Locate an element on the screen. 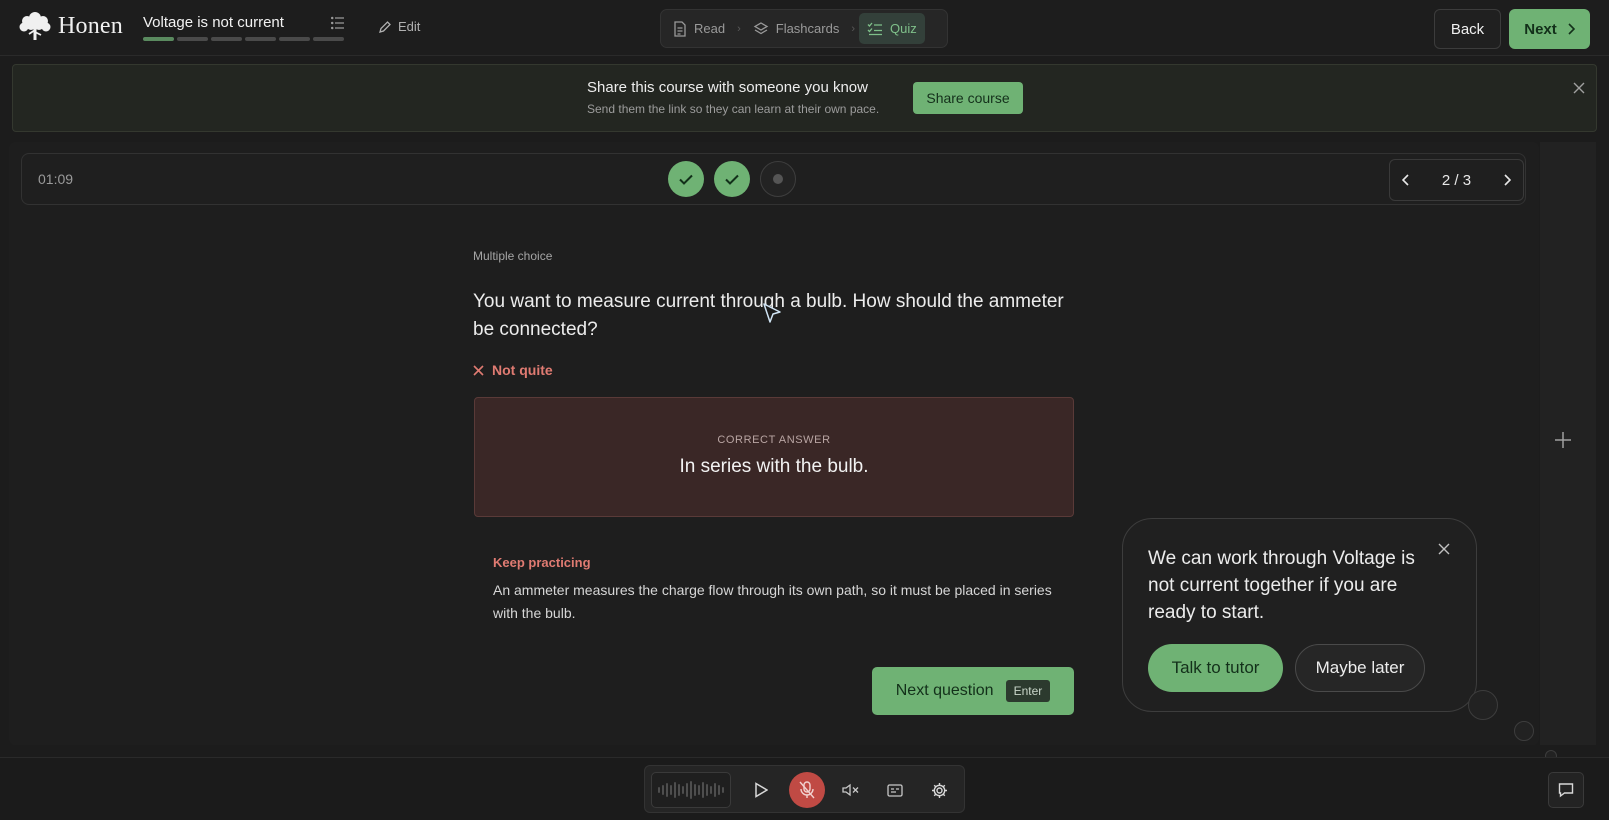  captions-button is located at coordinates (895, 790).